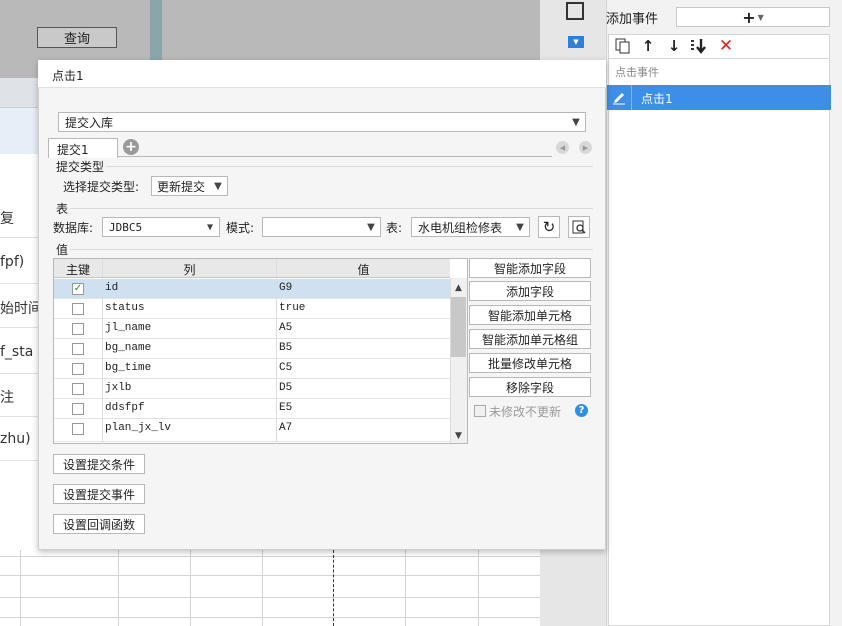 The image size is (842, 626). Describe the element at coordinates (19, 396) in the screenshot. I see `sheet-cell: 注` at that location.